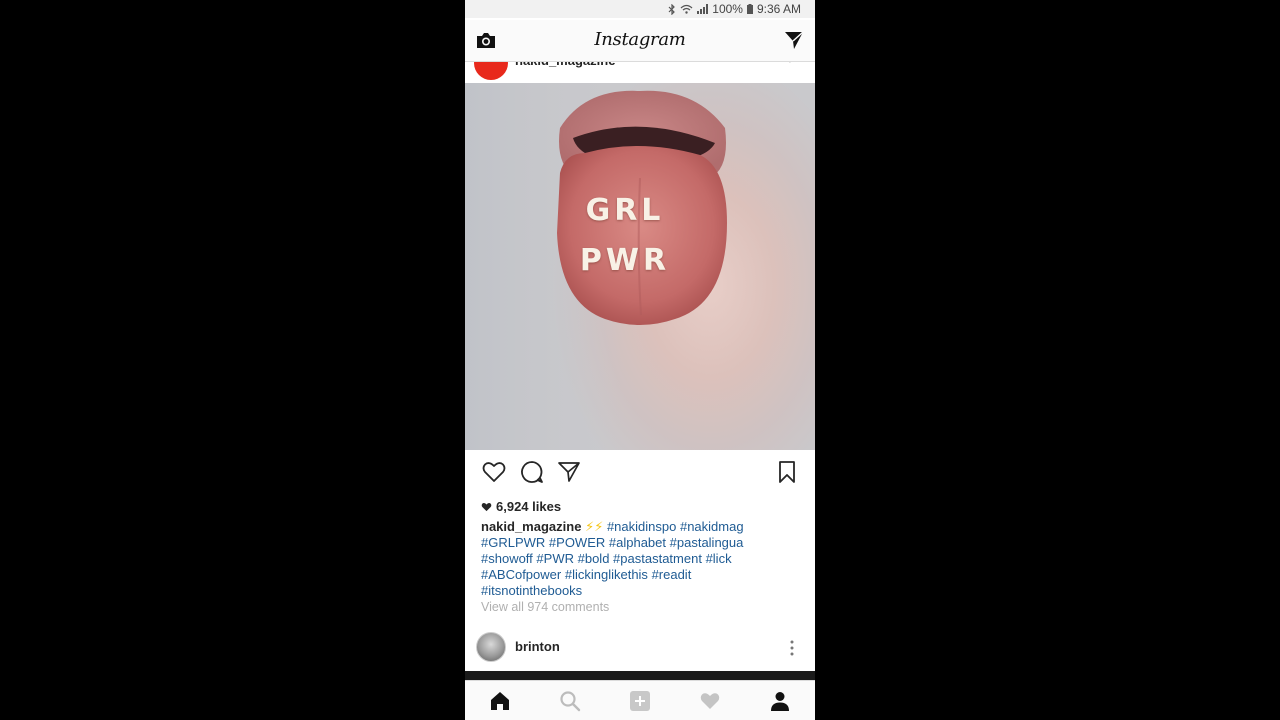  What do you see at coordinates (545, 607) in the screenshot?
I see `view-all-comments-link: View all 974 comments` at bounding box center [545, 607].